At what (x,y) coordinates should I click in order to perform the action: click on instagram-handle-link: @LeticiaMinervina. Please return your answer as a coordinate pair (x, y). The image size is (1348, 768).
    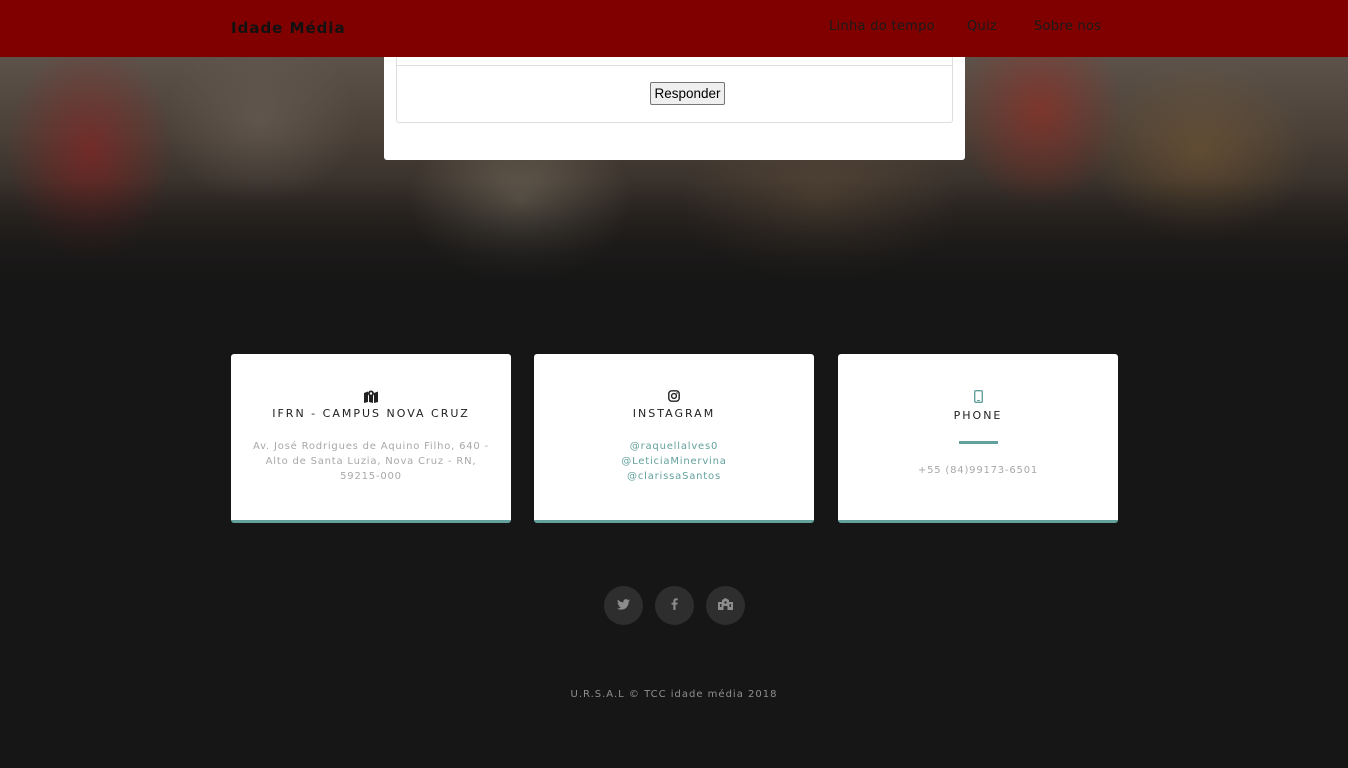
    Looking at the image, I should click on (674, 461).